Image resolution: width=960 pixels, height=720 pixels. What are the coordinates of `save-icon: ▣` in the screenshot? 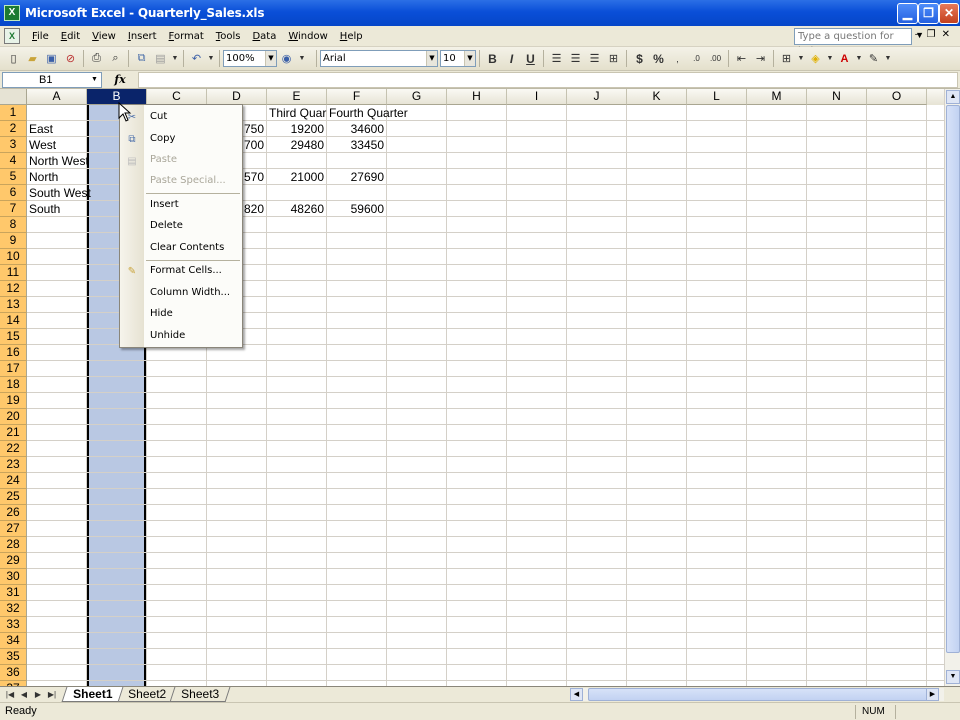 It's located at (51, 58).